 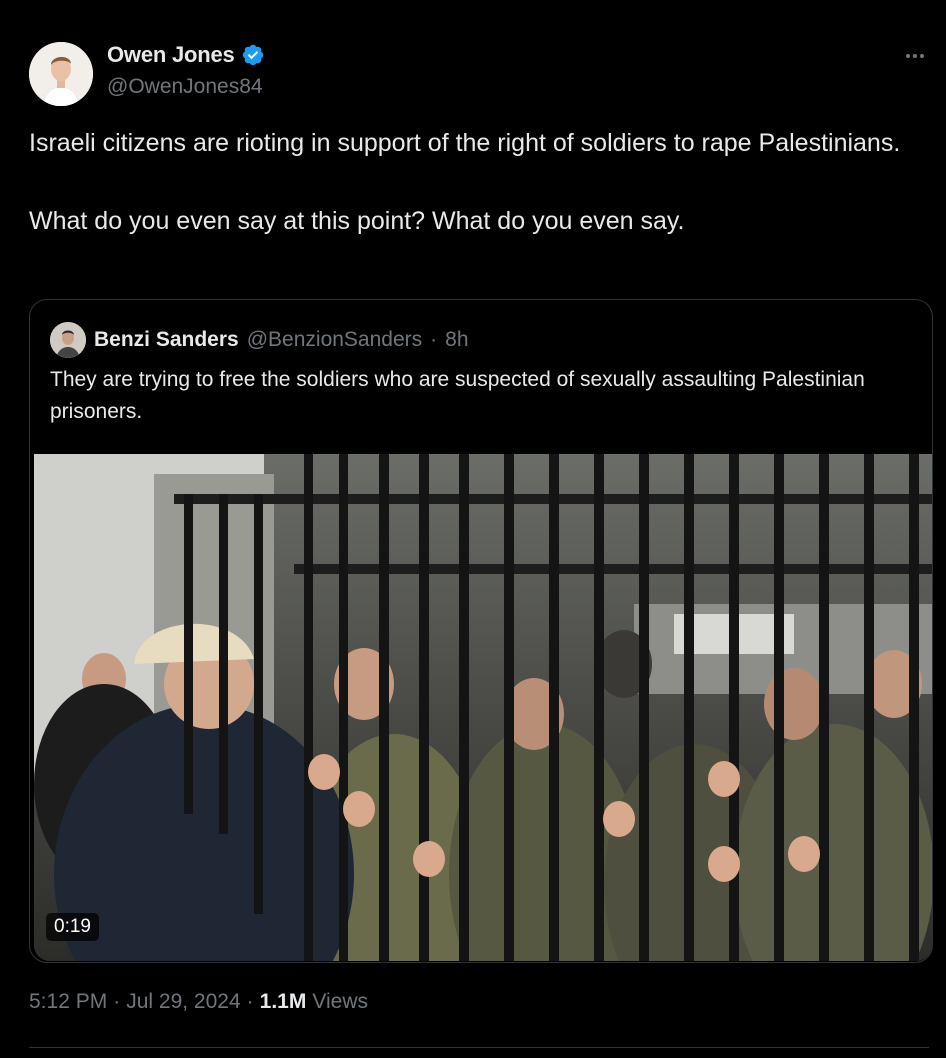 What do you see at coordinates (334, 339) in the screenshot?
I see `quoted-author-handle: @BenzionSanders` at bounding box center [334, 339].